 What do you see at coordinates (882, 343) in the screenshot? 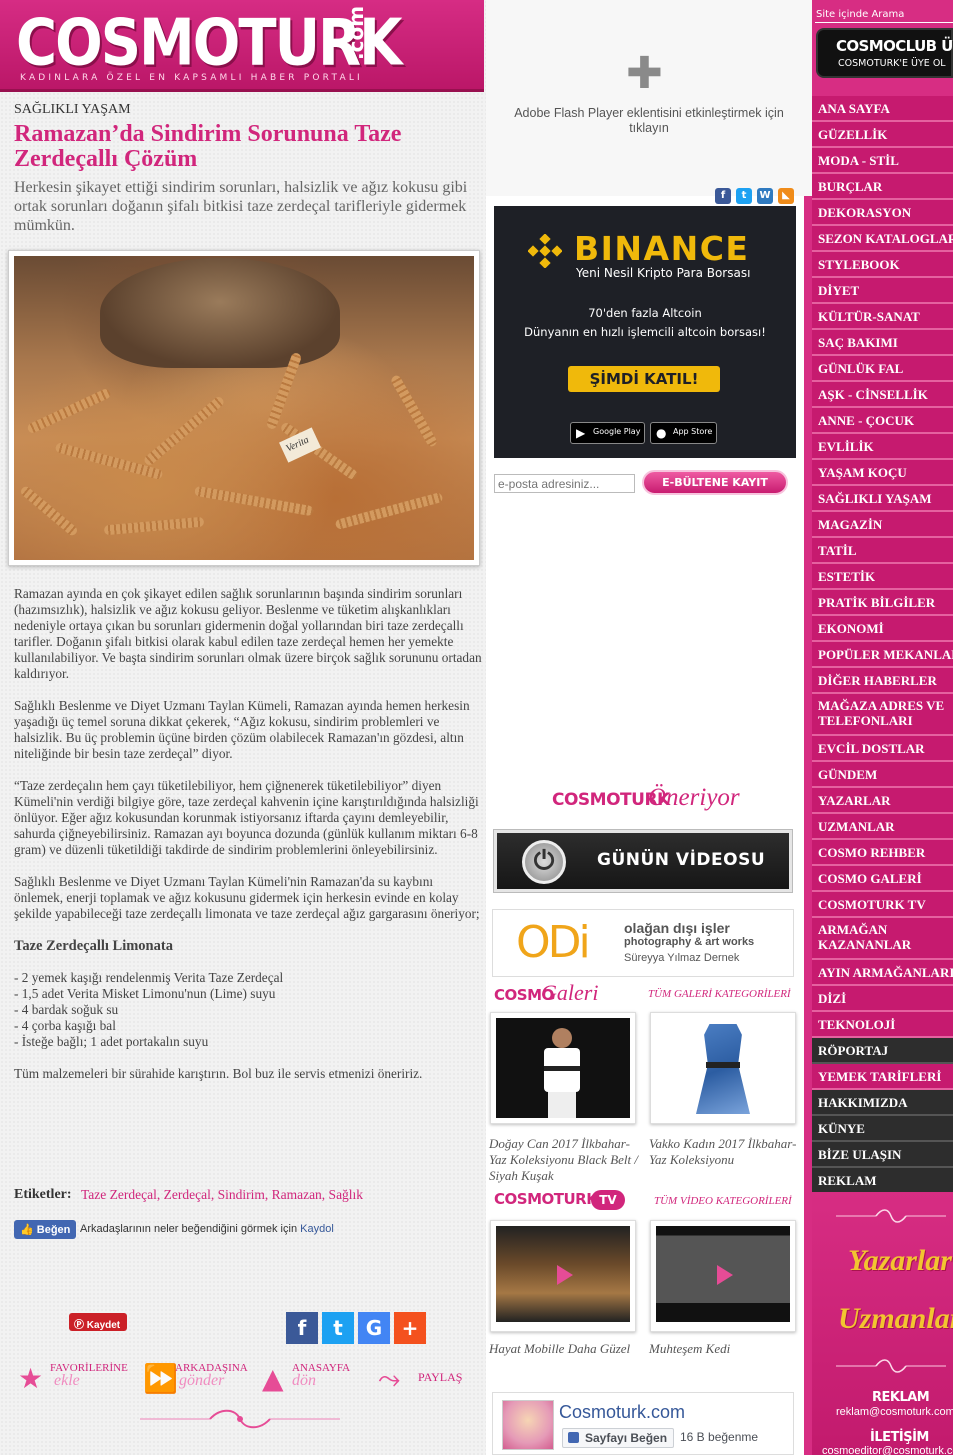
I see `nav-item-sac-bakimi: SAÇ BAKIMI` at bounding box center [882, 343].